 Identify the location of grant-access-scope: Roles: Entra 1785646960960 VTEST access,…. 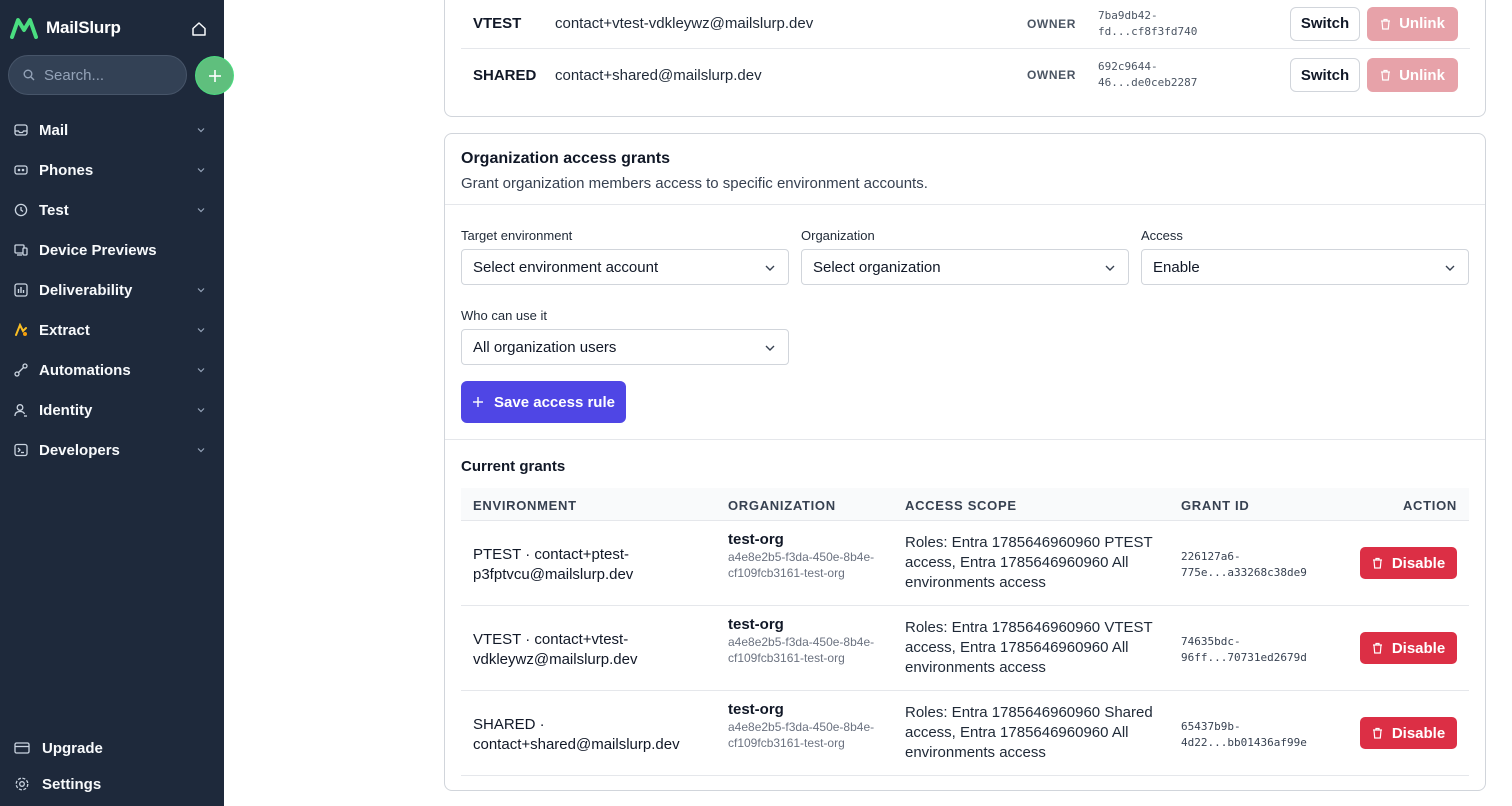
(1029, 647).